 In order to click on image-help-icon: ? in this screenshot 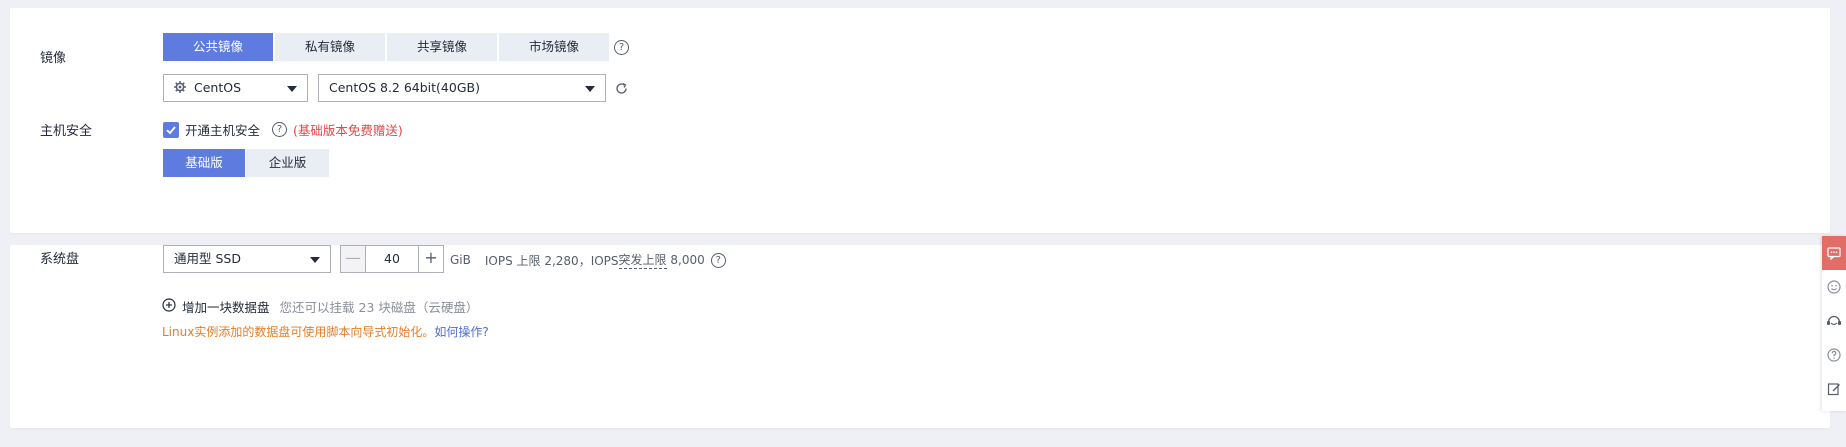, I will do `click(621, 47)`.